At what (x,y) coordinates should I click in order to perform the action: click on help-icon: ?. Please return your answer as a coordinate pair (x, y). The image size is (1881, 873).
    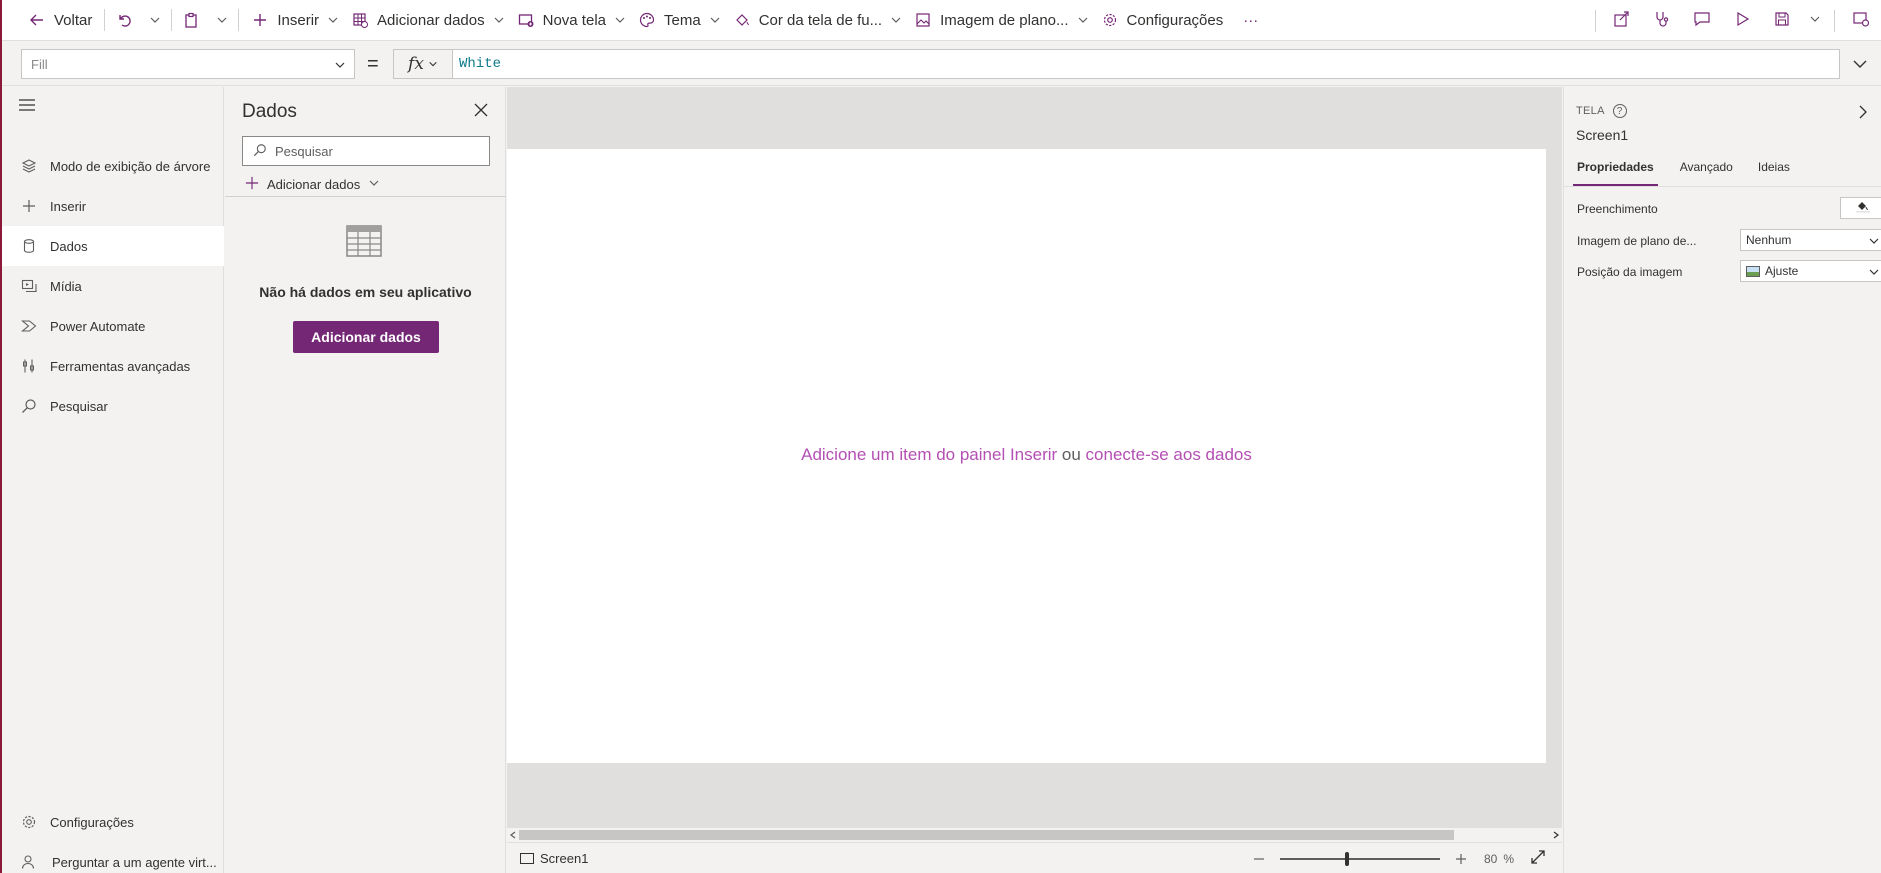
    Looking at the image, I should click on (1619, 111).